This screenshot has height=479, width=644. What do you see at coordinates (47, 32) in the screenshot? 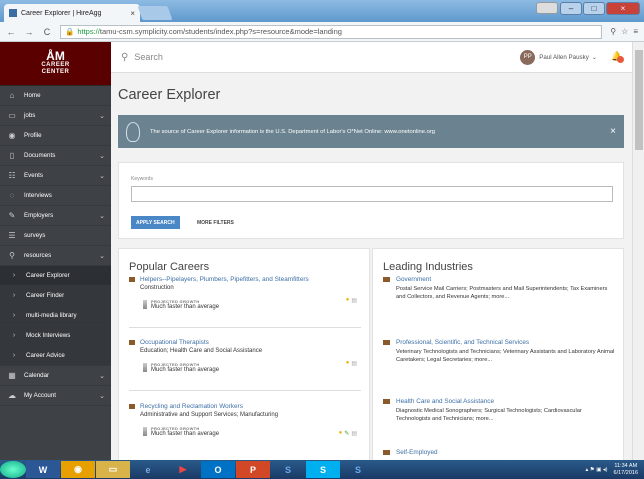
I see `reload-icon: C` at bounding box center [47, 32].